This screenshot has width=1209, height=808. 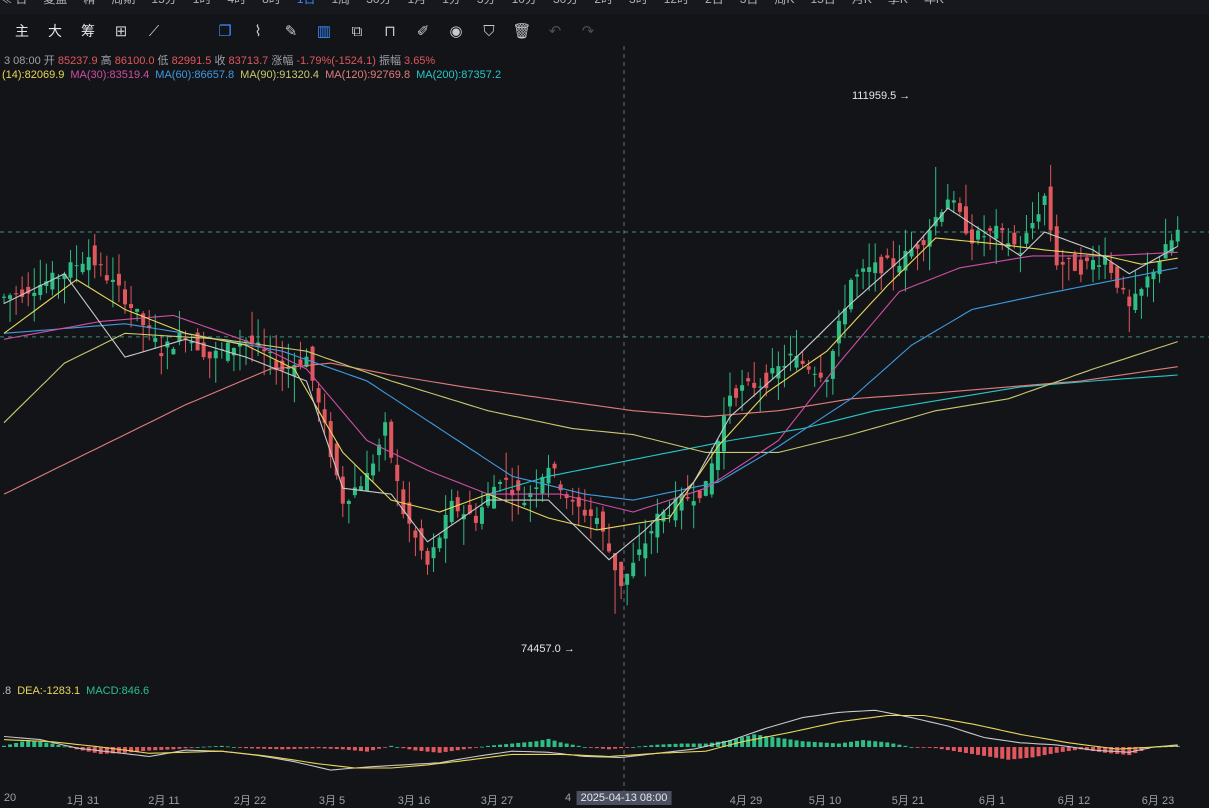 I want to click on crosshair-time-label: 2025-04-13 08:00, so click(x=624, y=798).